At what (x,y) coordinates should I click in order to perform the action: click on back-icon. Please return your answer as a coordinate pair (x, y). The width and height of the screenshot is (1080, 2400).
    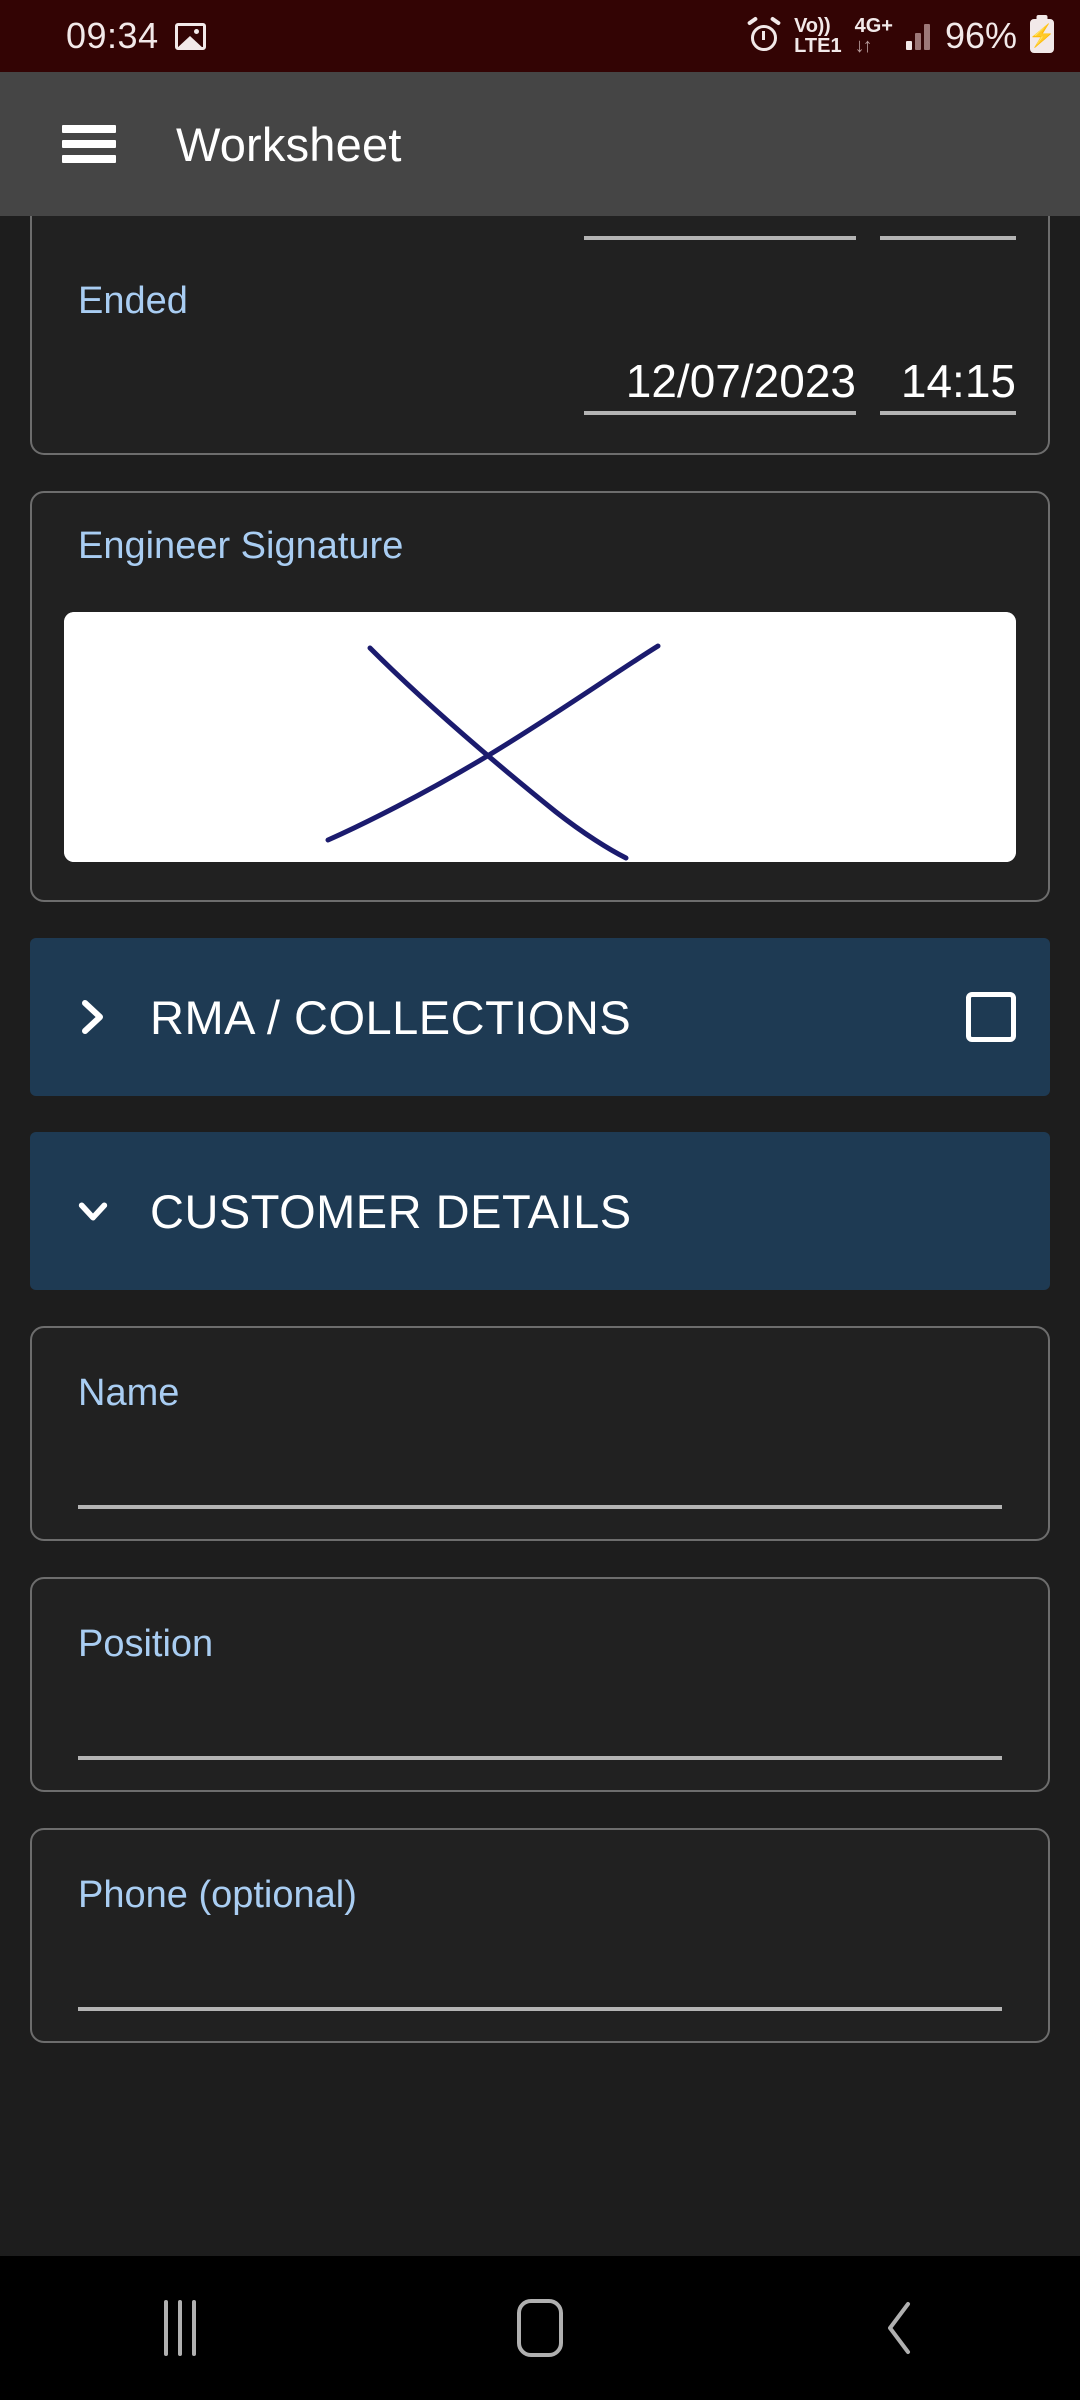
    Looking at the image, I should click on (900, 2328).